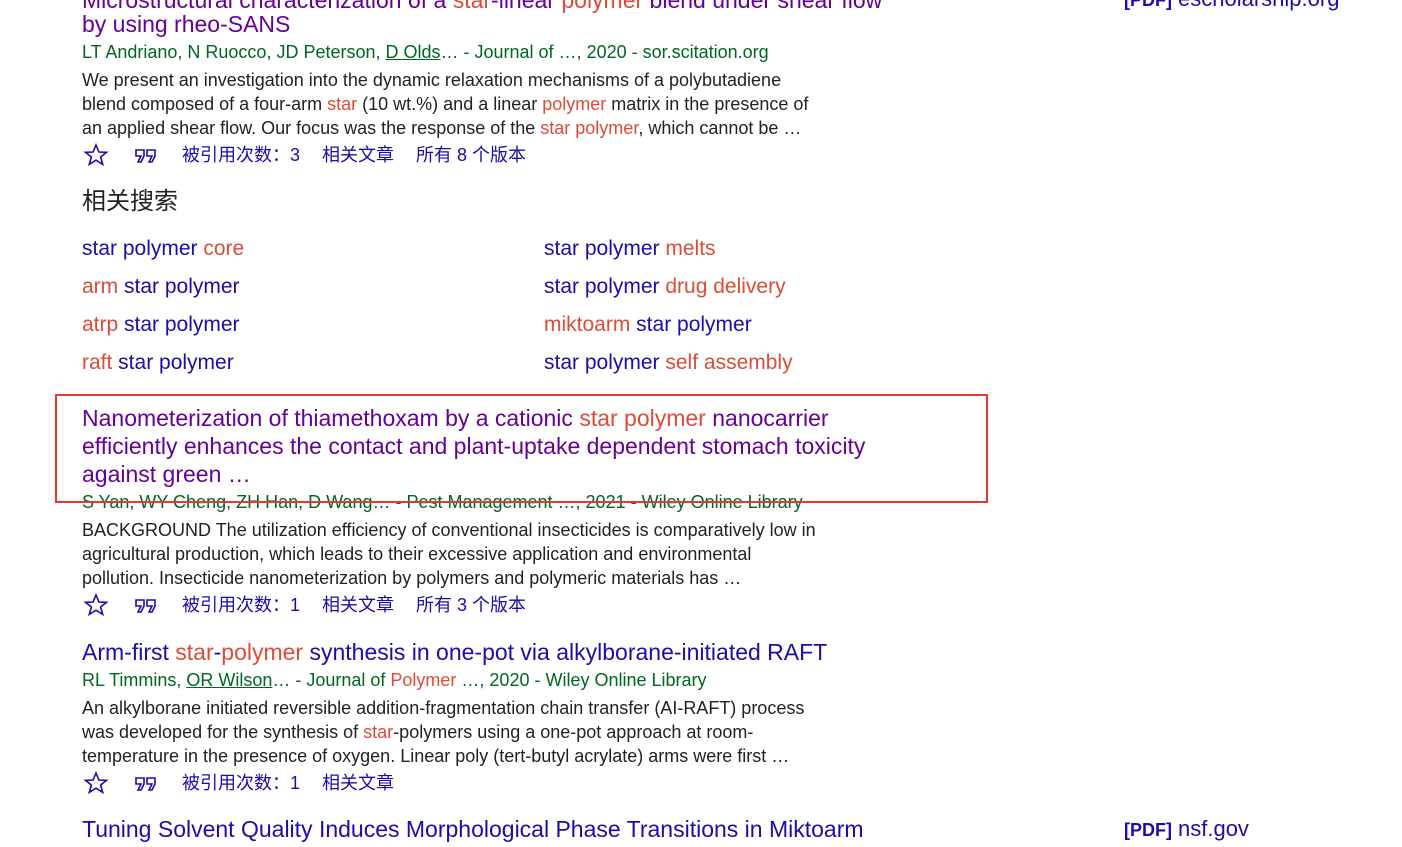 The width and height of the screenshot is (1402, 847). What do you see at coordinates (315, 154) in the screenshot?
I see `result-1-actions: 被引用次数：3 相关文章 所有 8 个版本` at bounding box center [315, 154].